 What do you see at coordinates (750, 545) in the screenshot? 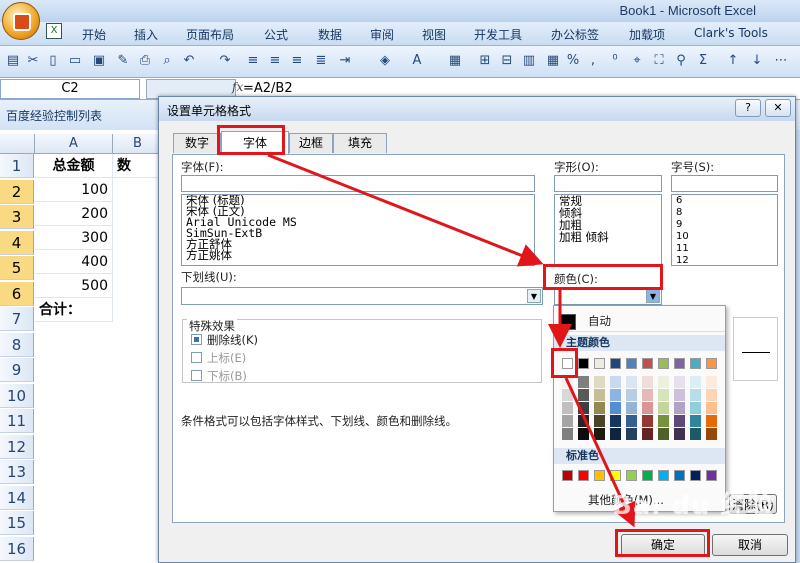
I see `cancel-button: 取消` at bounding box center [750, 545].